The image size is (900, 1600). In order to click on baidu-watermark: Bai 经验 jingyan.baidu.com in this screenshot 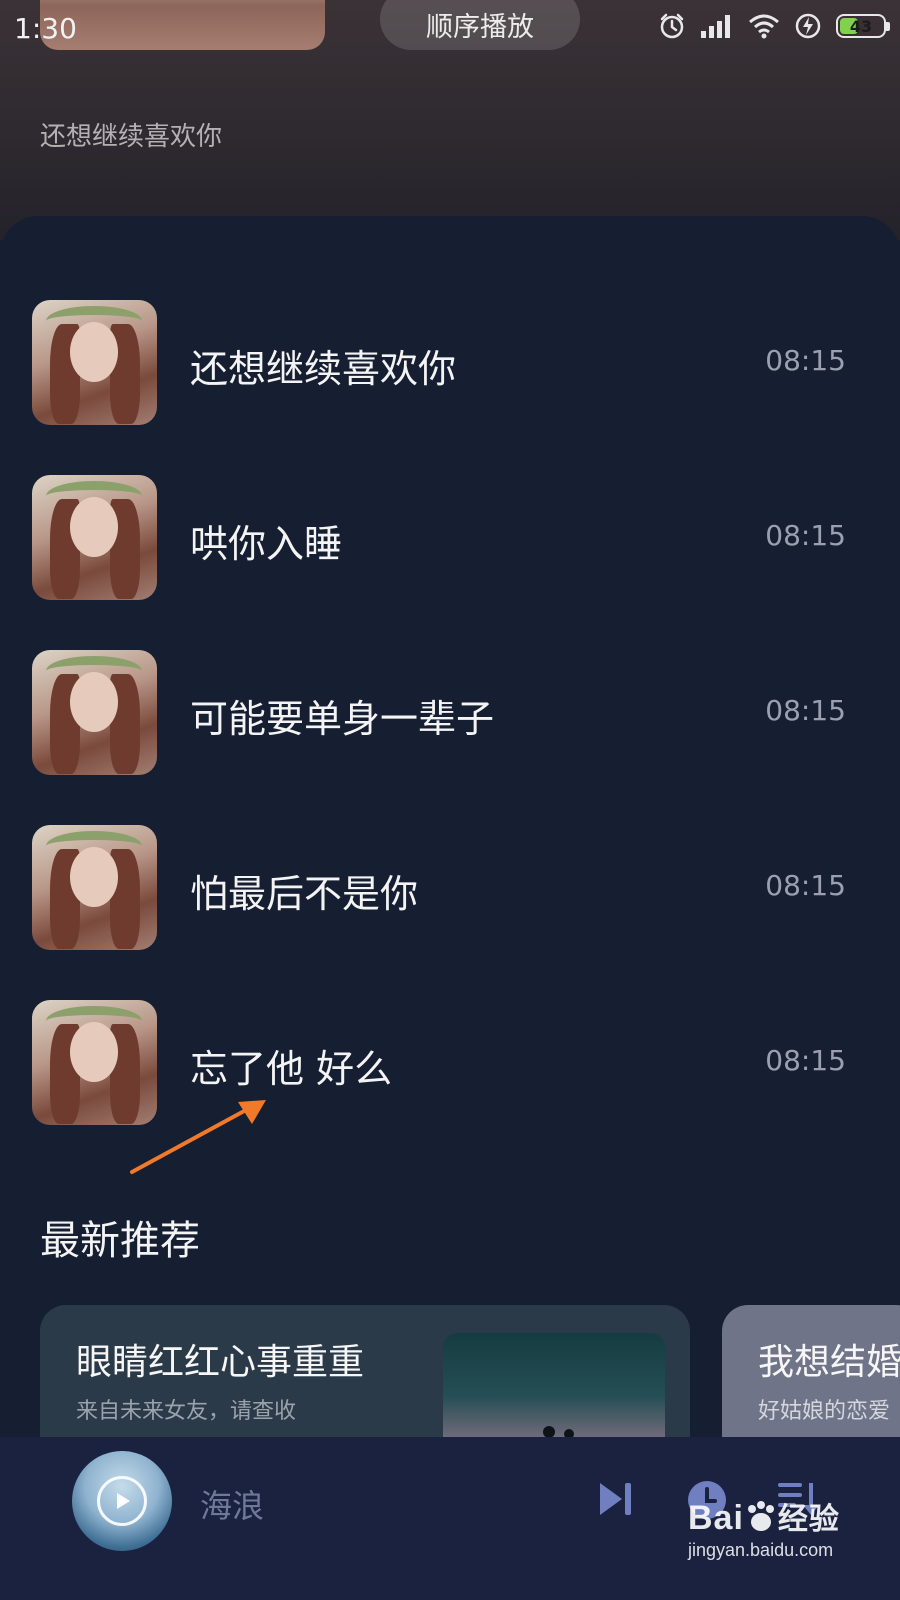, I will do `click(788, 1527)`.